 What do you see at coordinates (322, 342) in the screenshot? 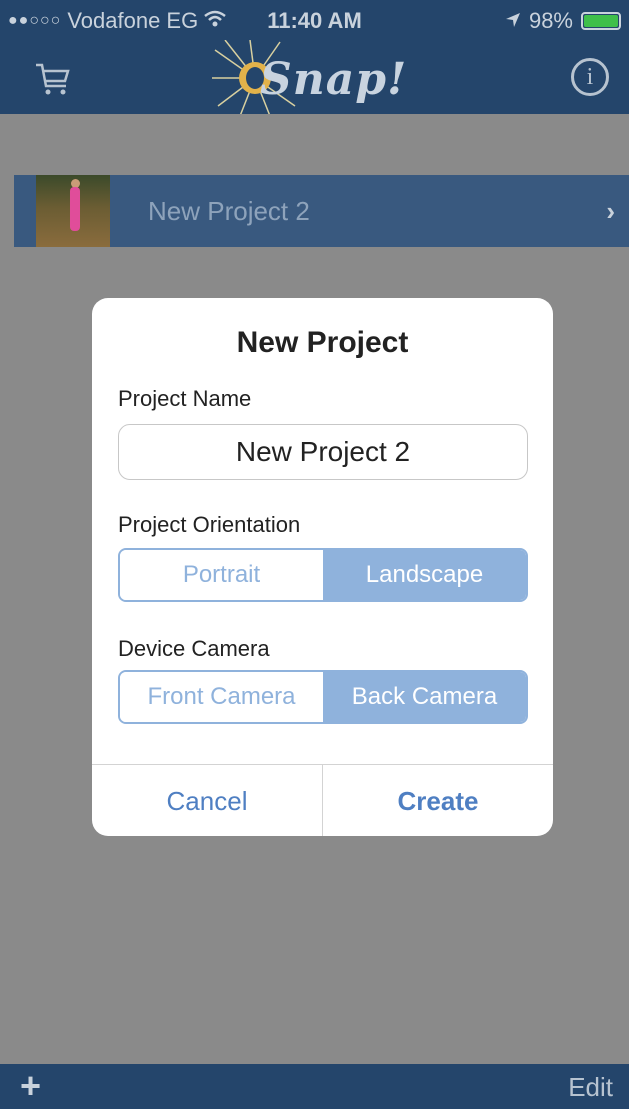
I see `dialog-title: New Project` at bounding box center [322, 342].